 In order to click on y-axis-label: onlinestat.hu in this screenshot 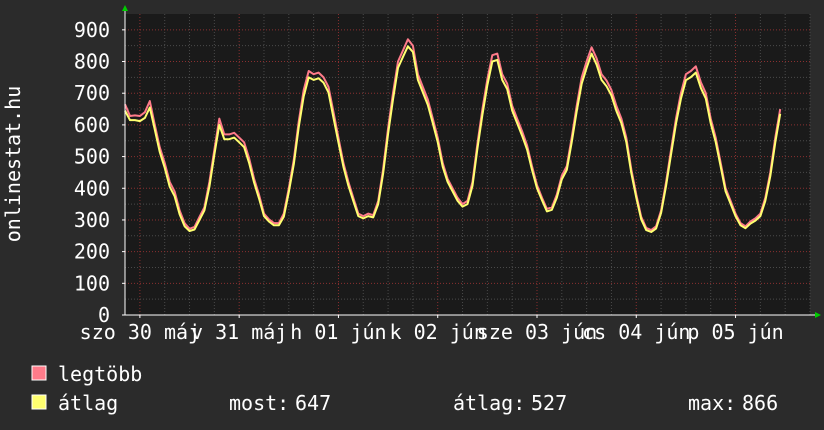, I will do `click(13, 164)`.